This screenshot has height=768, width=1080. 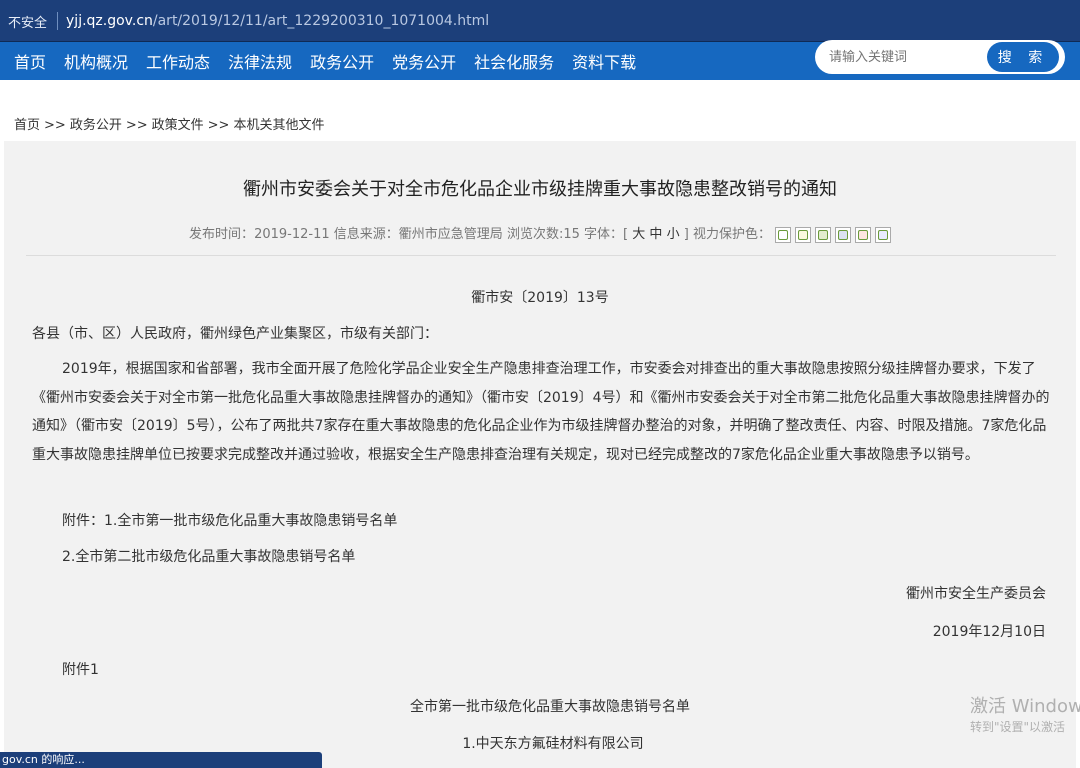 What do you see at coordinates (209, 557) in the screenshot?
I see `attachment-line-2: 2.全市第二批市级危化品重大事故隐患销号名单` at bounding box center [209, 557].